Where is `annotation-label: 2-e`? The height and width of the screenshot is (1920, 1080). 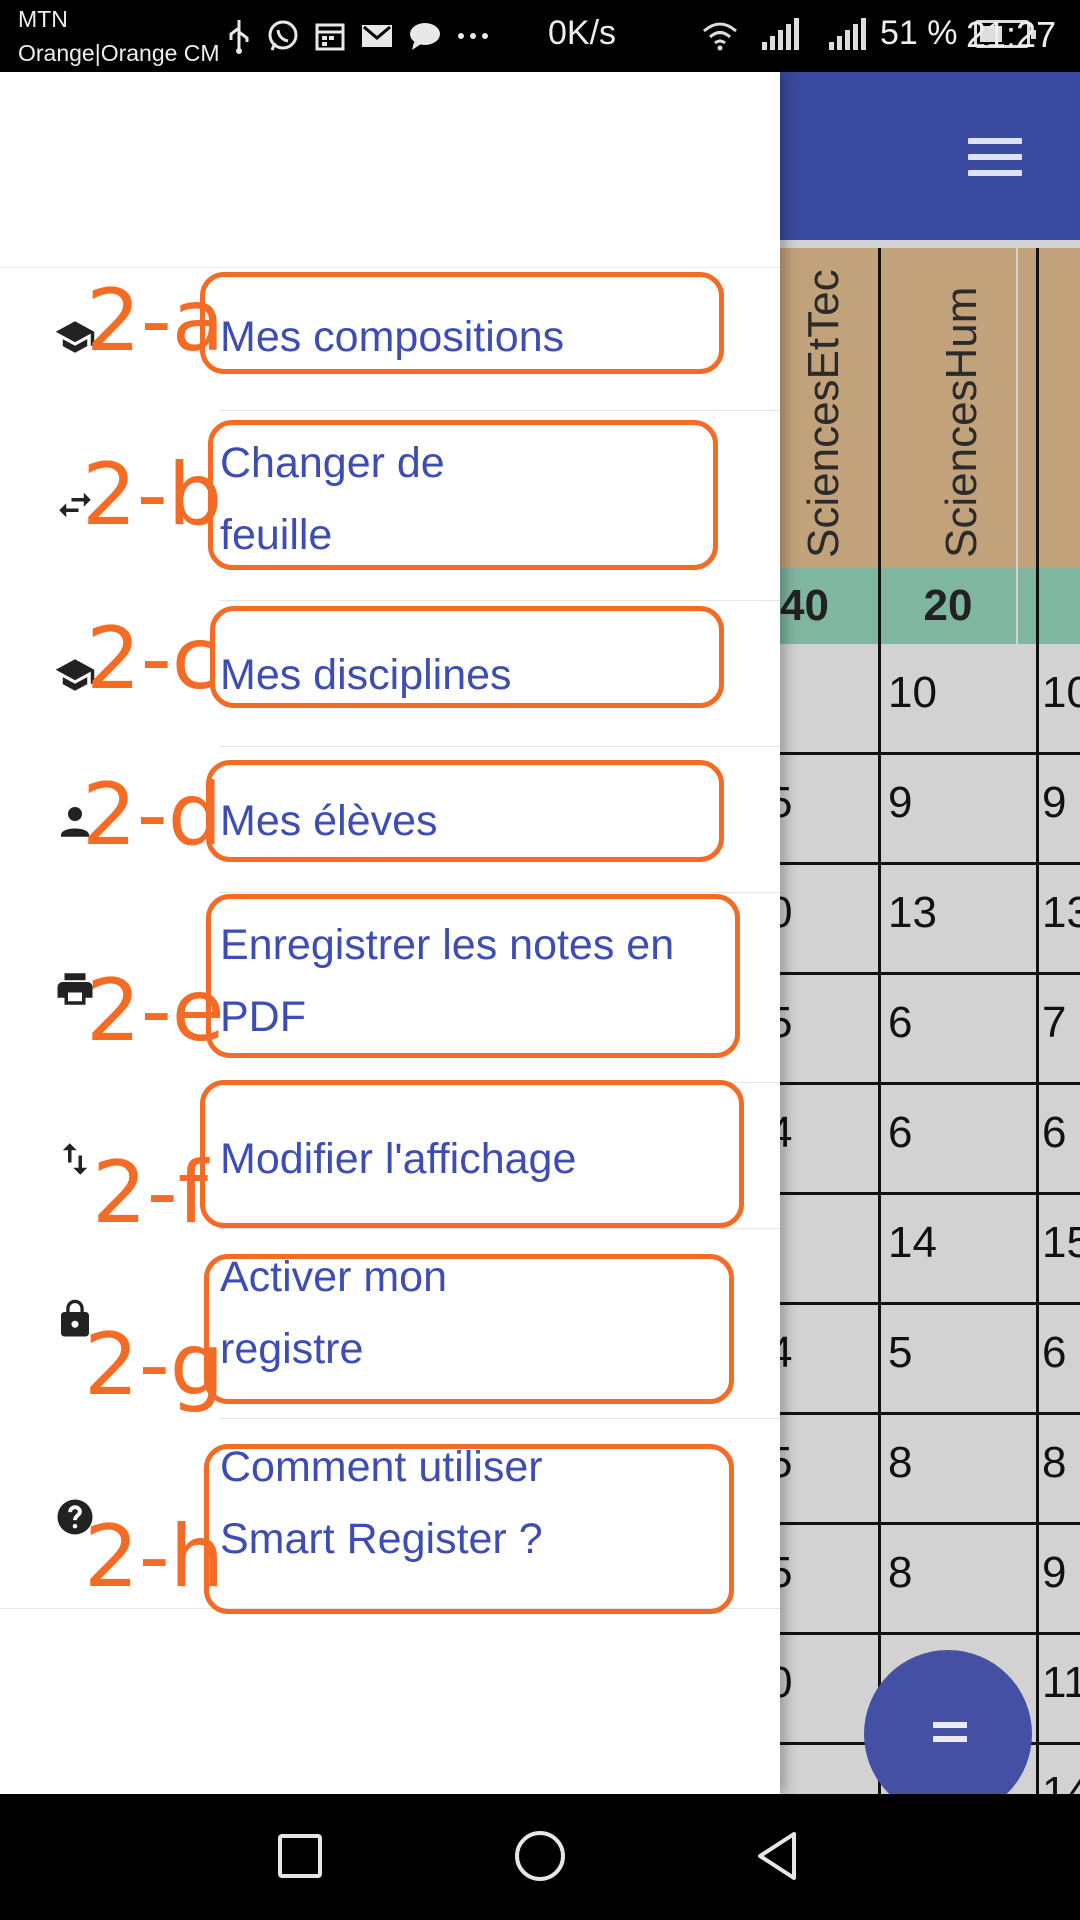
annotation-label: 2-e is located at coordinates (155, 1011).